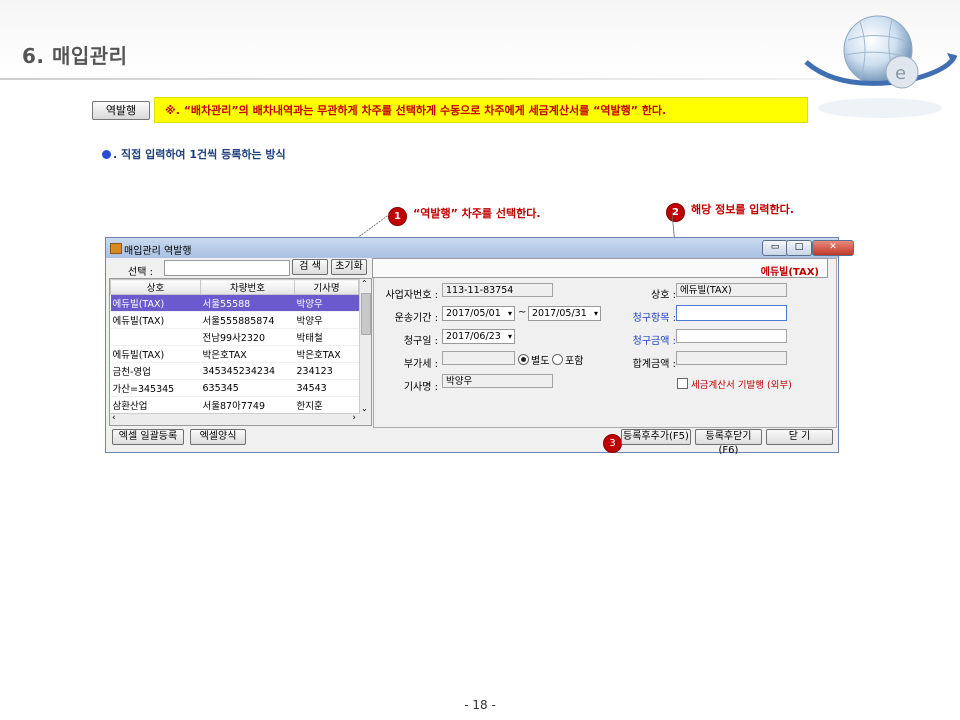 This screenshot has height=720, width=960. Describe the element at coordinates (140, 272) in the screenshot. I see `select-label: 선택 :` at that location.